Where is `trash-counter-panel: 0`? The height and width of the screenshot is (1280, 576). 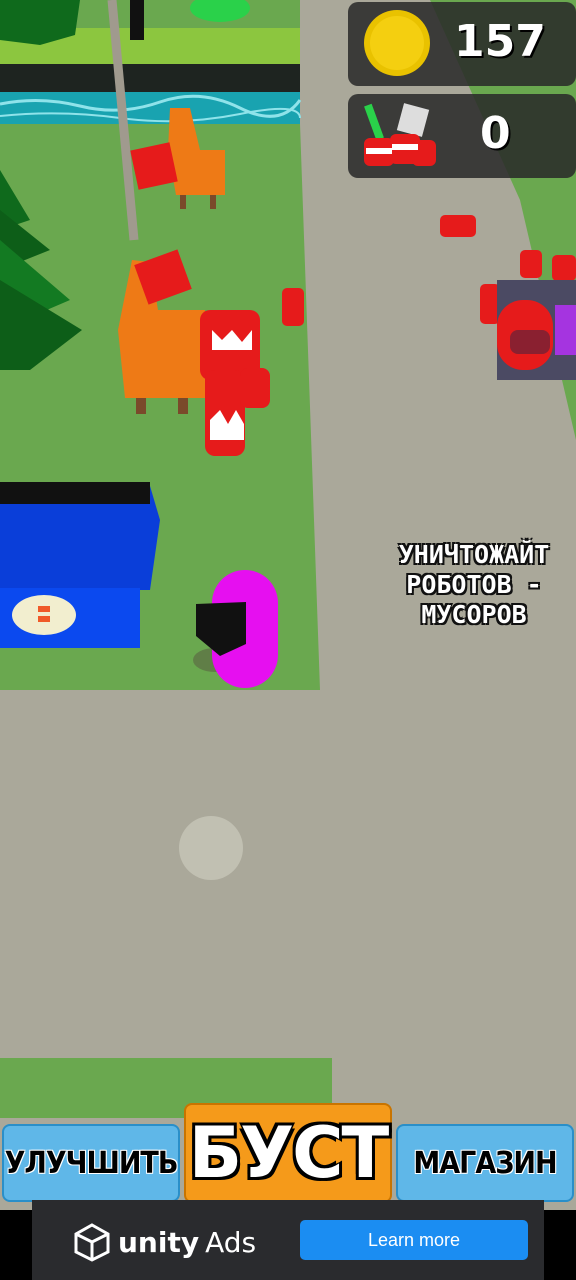 trash-counter-panel: 0 is located at coordinates (462, 136).